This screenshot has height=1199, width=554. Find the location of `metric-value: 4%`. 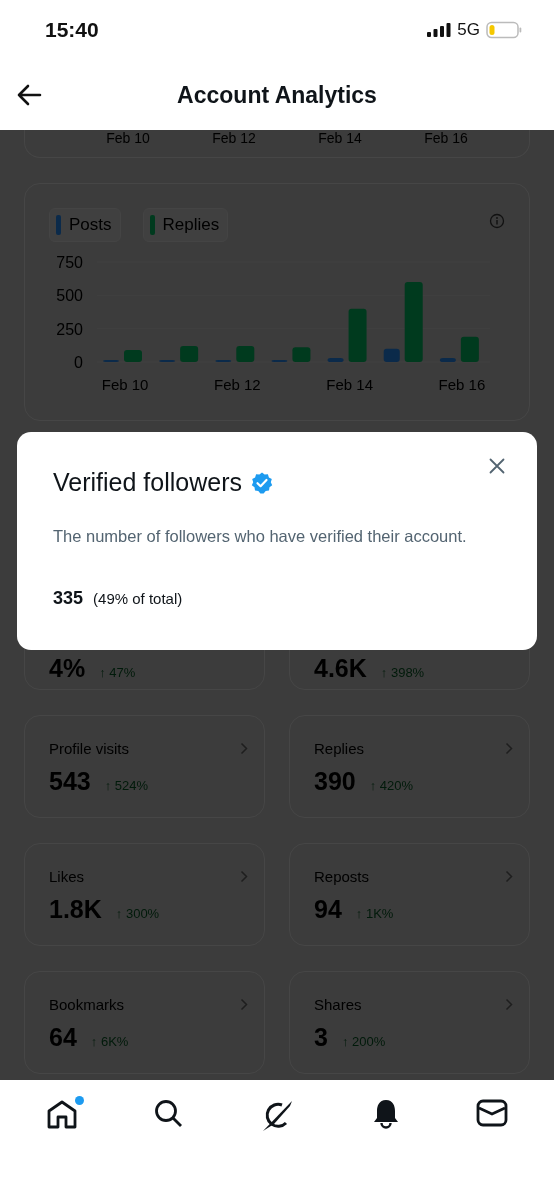

metric-value: 4% is located at coordinates (67, 668).